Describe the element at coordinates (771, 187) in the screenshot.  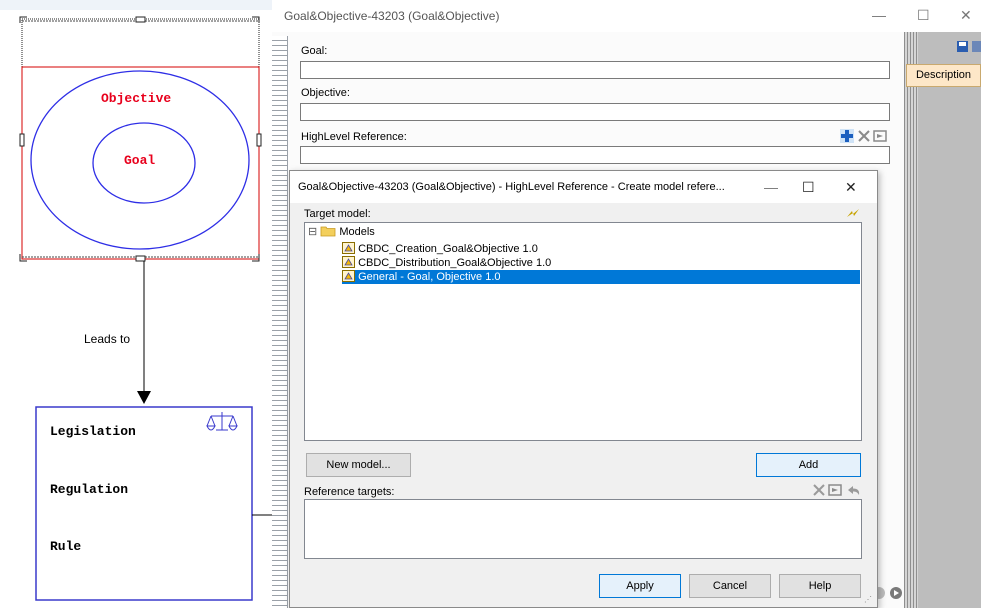
I see `dialog-minimize-icon: —` at that location.